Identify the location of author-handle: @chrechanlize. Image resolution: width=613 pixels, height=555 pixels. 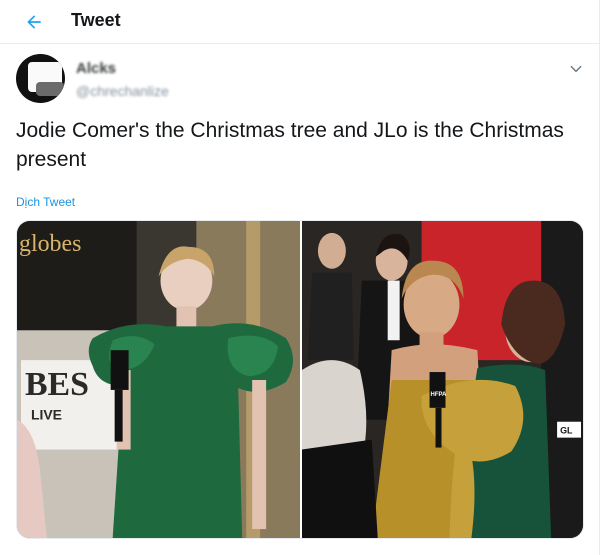
(122, 91).